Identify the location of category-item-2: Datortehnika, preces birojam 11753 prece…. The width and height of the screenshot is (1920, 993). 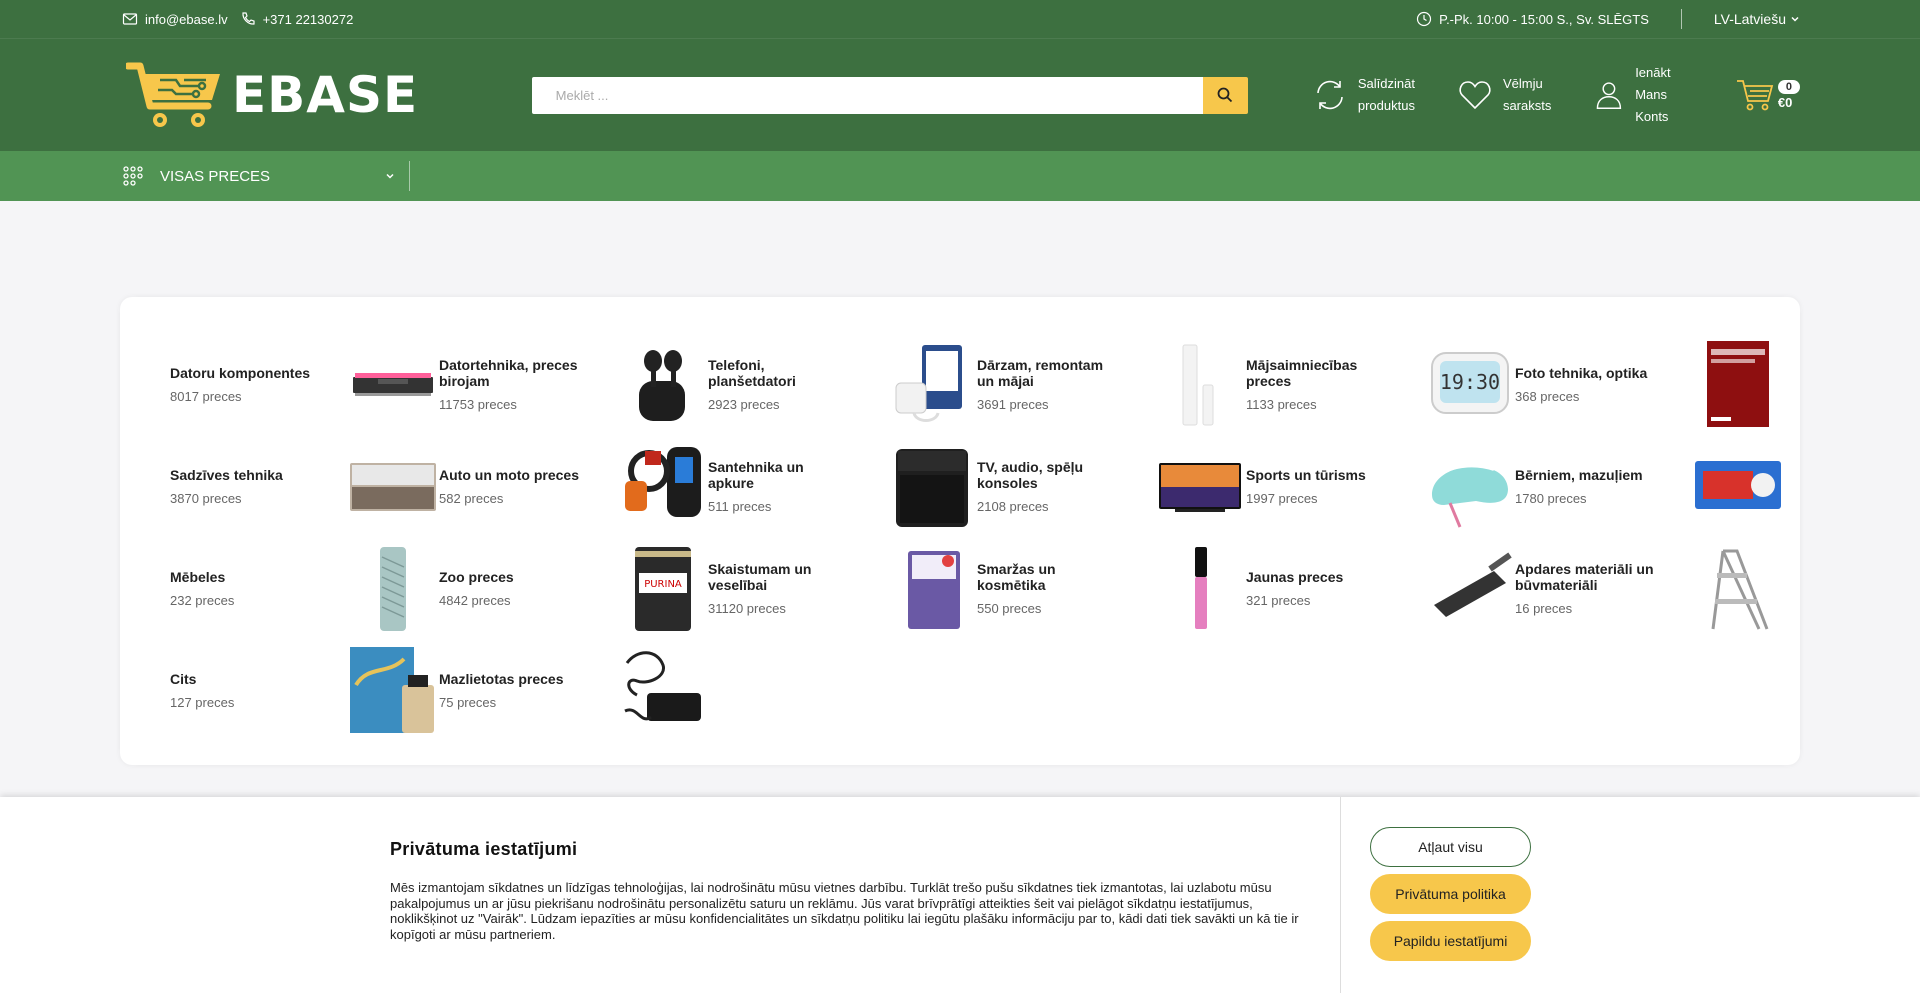
(573, 384).